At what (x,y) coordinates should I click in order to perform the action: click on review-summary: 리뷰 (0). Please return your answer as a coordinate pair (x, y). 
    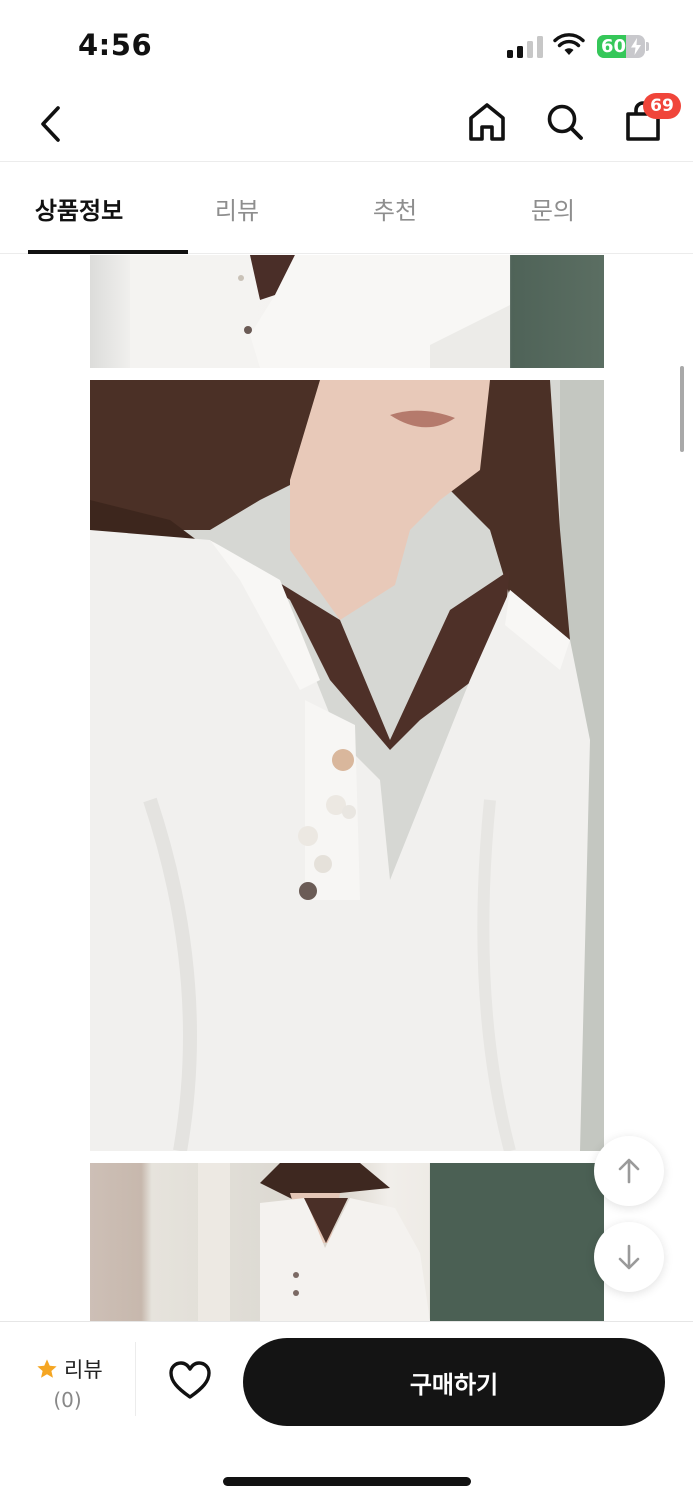
    Looking at the image, I should click on (67, 1384).